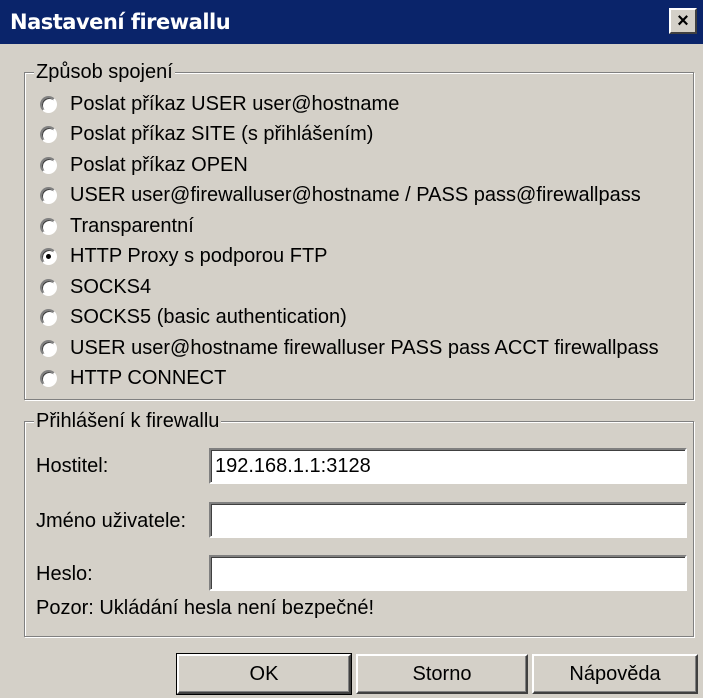 This screenshot has height=698, width=703. I want to click on password-warning: Pozor: Ukládání hesla není bezpečné!, so click(205, 608).